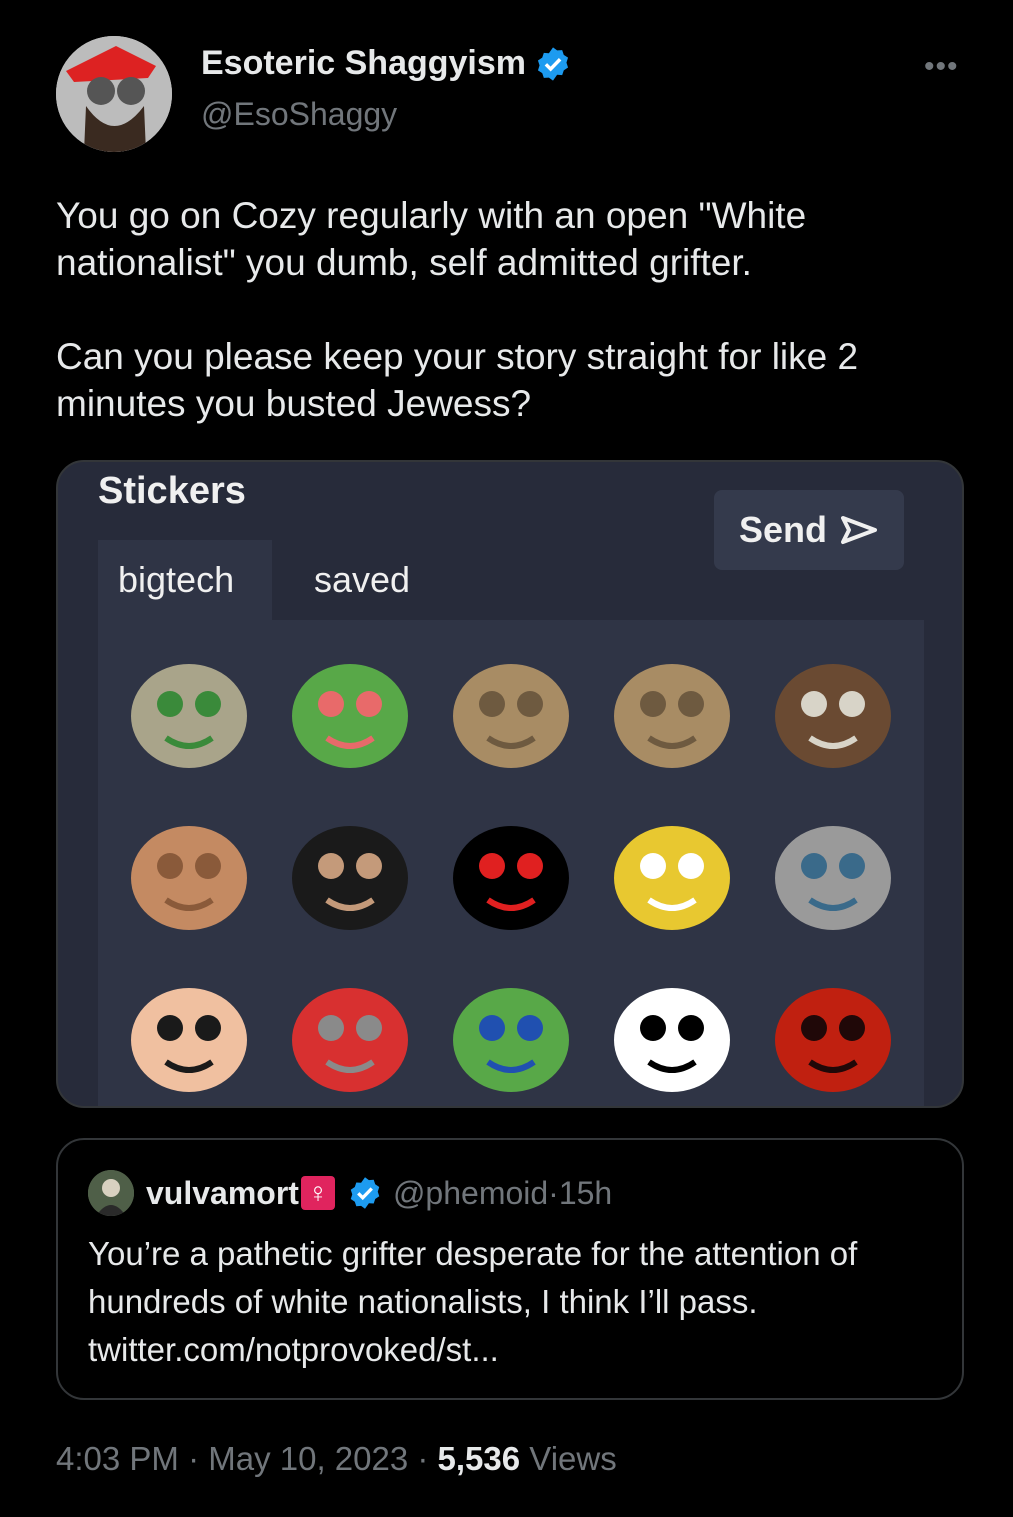 This screenshot has height=1517, width=1013. I want to click on tweet-metadata: 4:03 PM · May 10, 2023 · 5,536 Views, so click(336, 1459).